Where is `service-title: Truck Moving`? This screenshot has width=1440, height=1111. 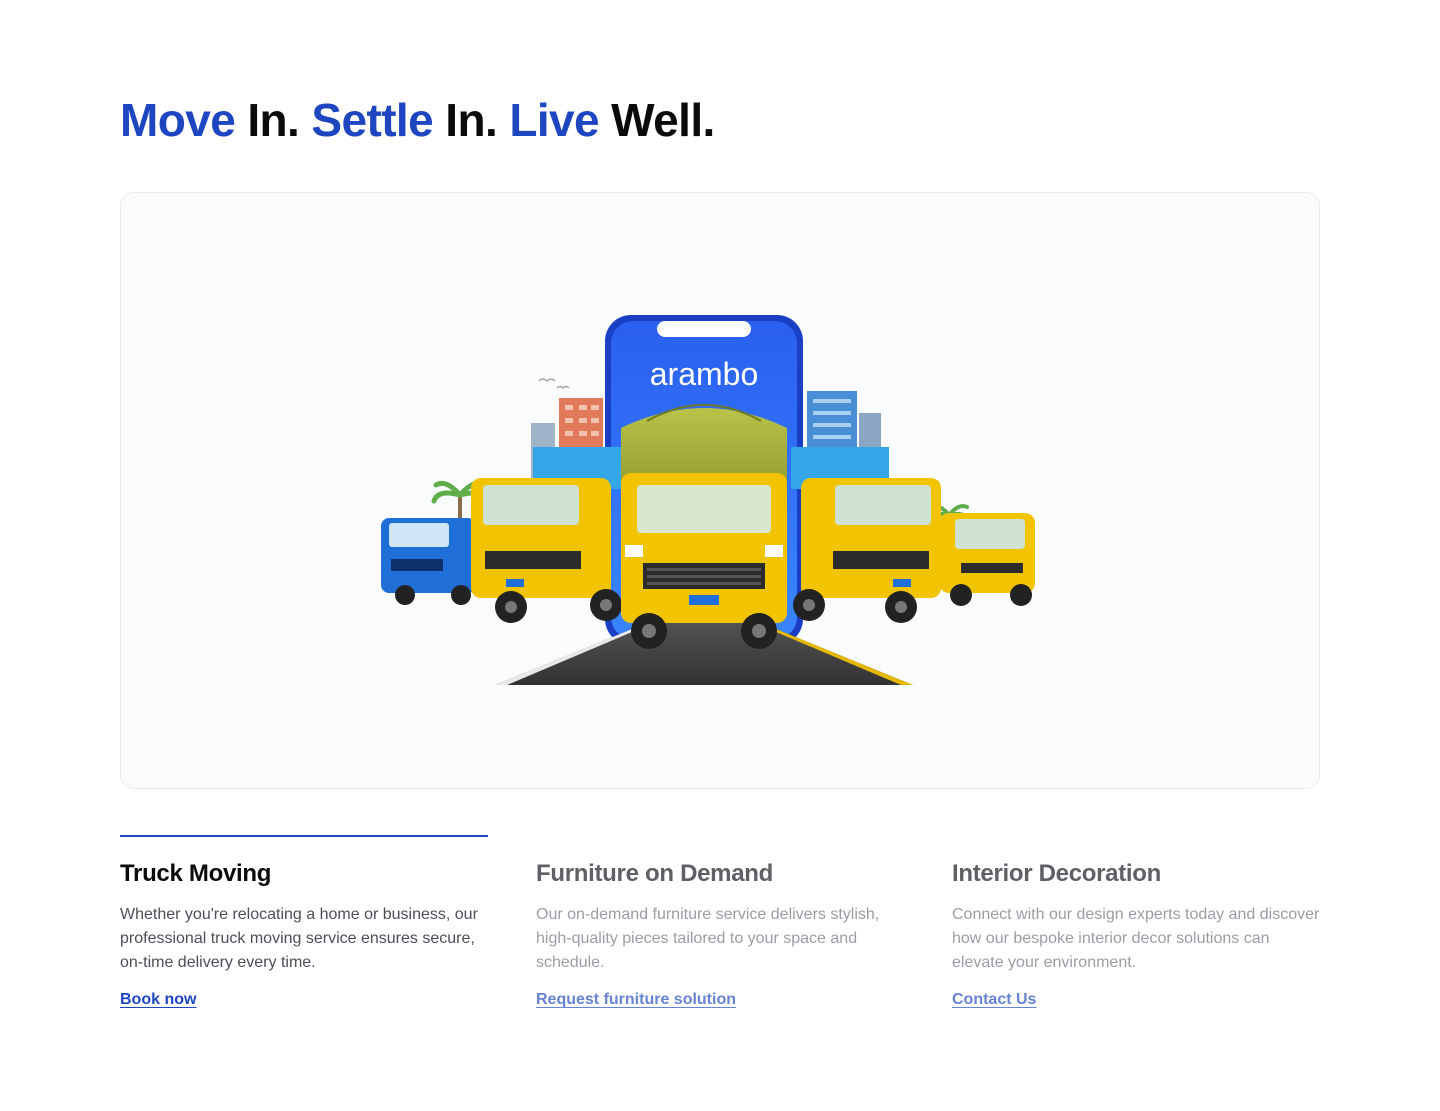 service-title: Truck Moving is located at coordinates (196, 873).